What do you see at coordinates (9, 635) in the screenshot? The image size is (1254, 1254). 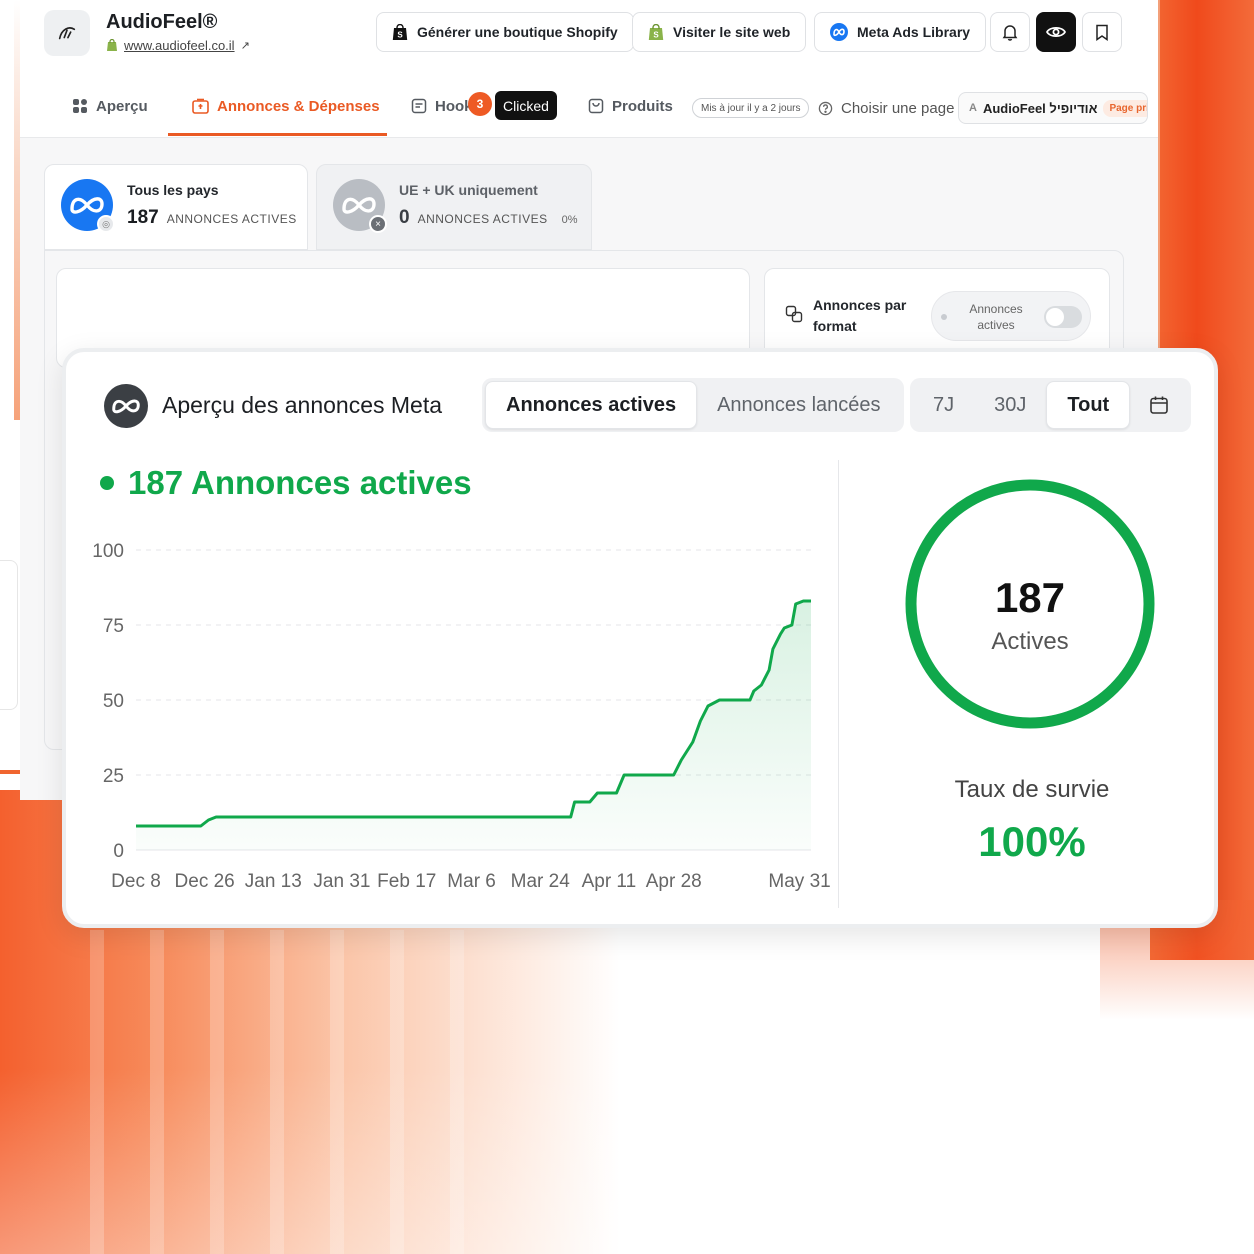 I see `side-panel-edge` at bounding box center [9, 635].